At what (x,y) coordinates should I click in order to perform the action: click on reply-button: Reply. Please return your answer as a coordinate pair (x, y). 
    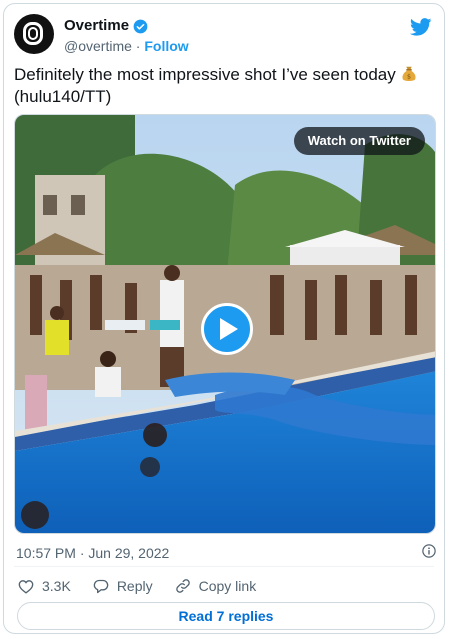
    Looking at the image, I should click on (123, 586).